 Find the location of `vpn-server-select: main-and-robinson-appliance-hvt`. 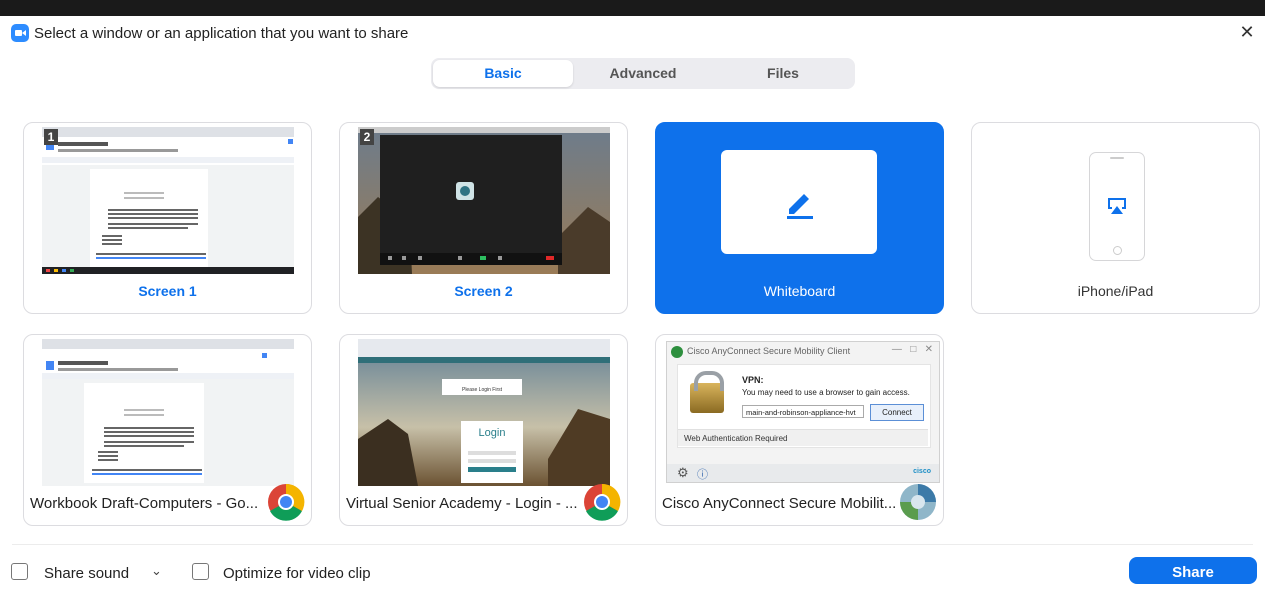

vpn-server-select: main-and-robinson-appliance-hvt is located at coordinates (803, 411).